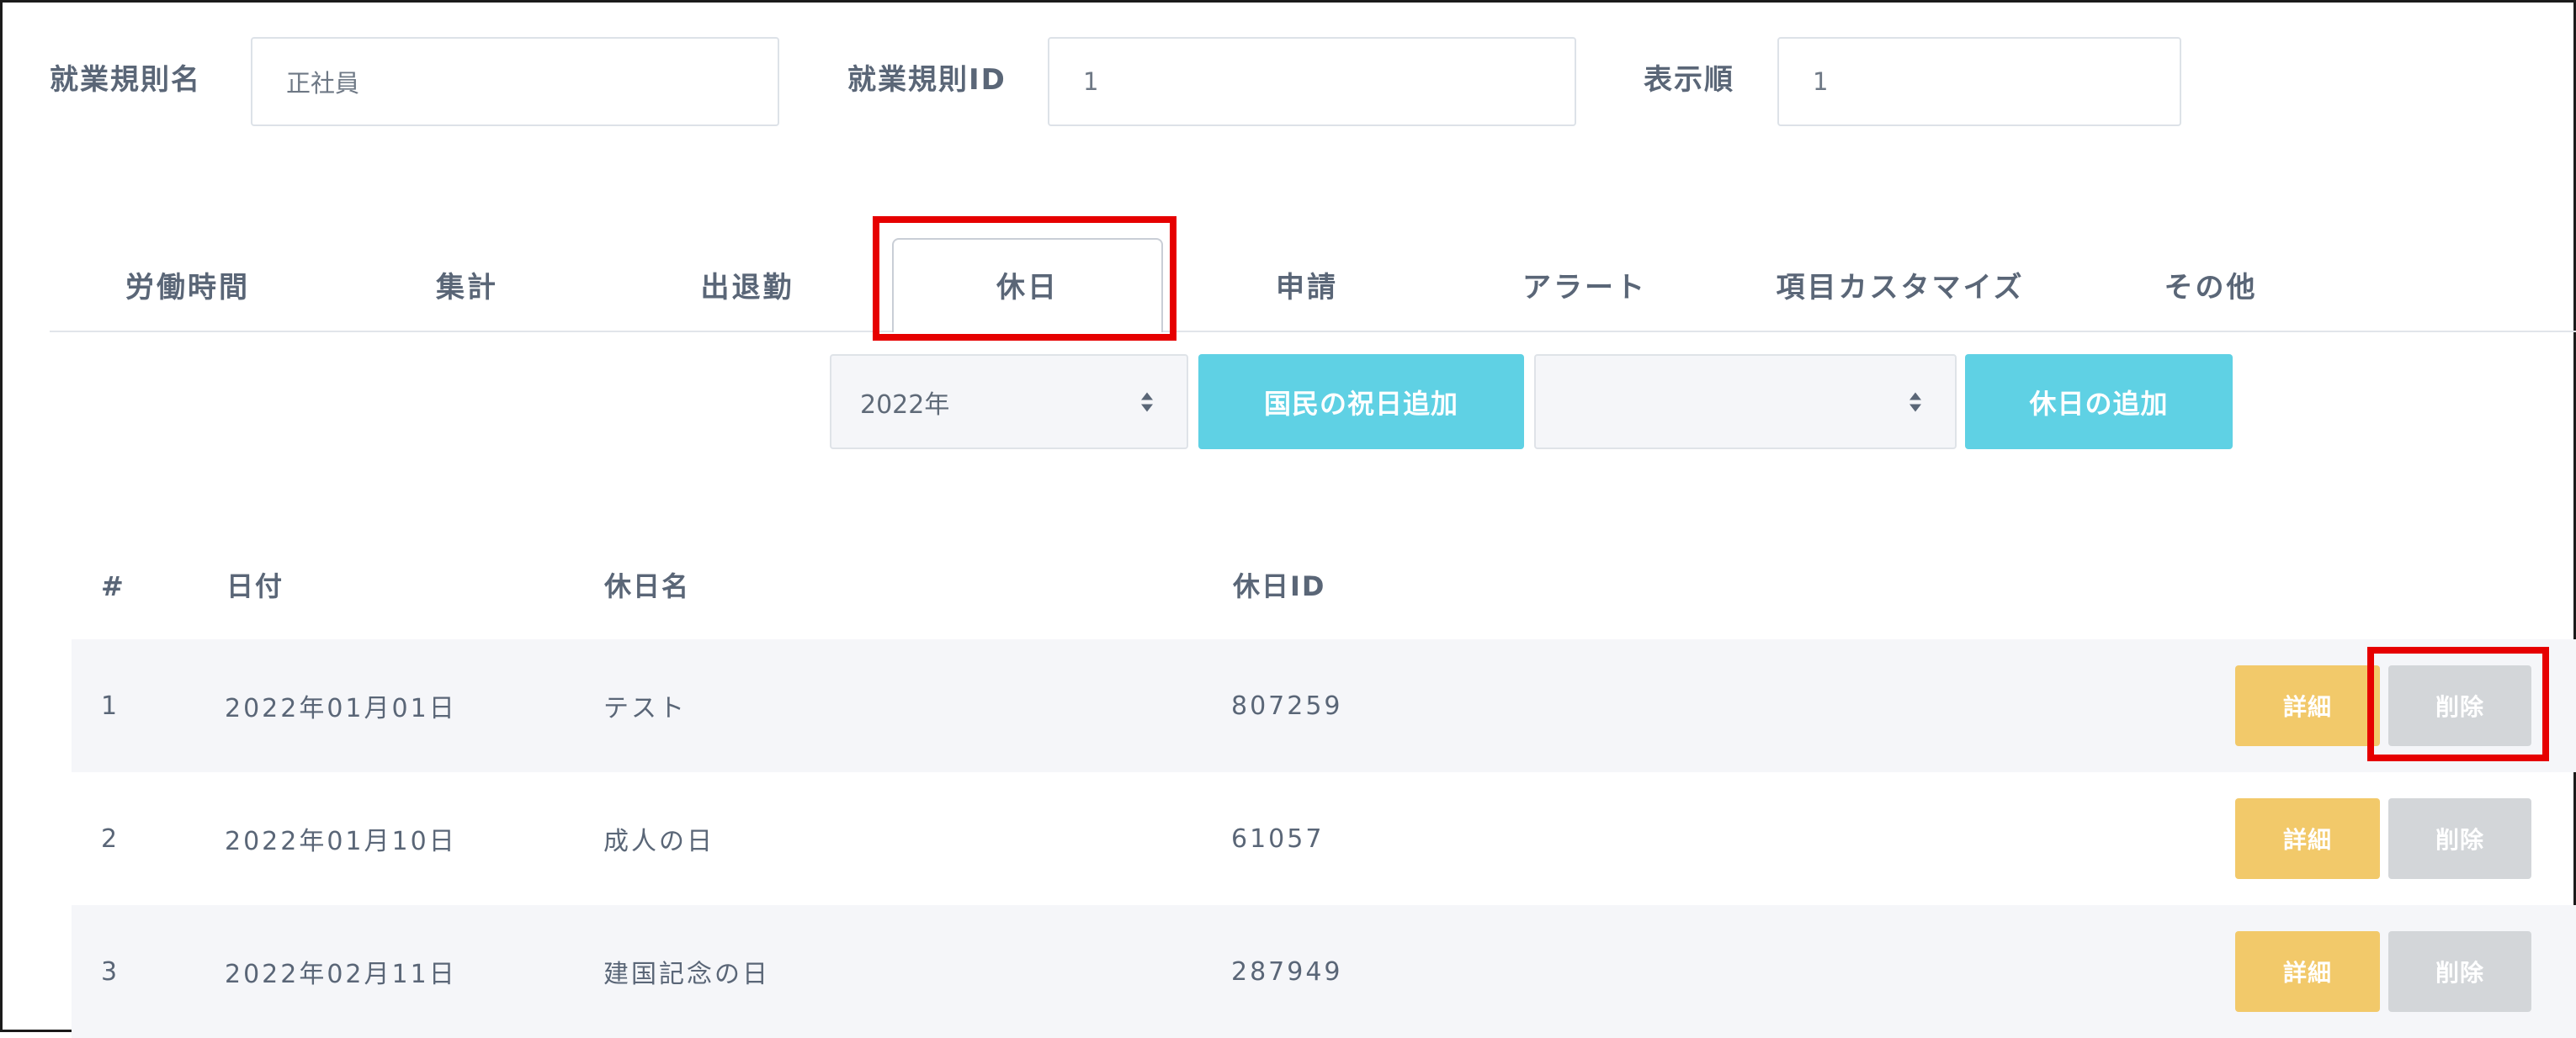 The image size is (2576, 1038). I want to click on tab-item-customize: 項目カスタマイズ, so click(1901, 284).